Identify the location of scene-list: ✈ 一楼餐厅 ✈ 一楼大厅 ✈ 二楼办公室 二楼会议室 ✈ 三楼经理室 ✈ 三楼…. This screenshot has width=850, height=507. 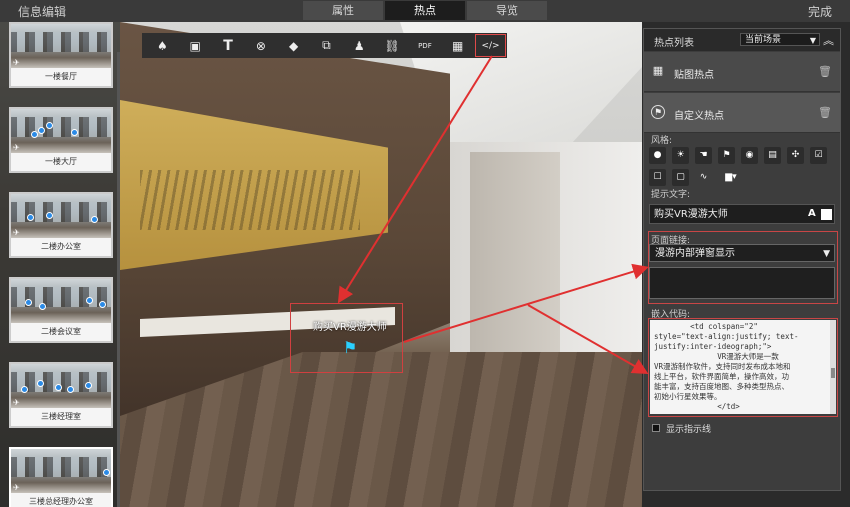
(60, 264).